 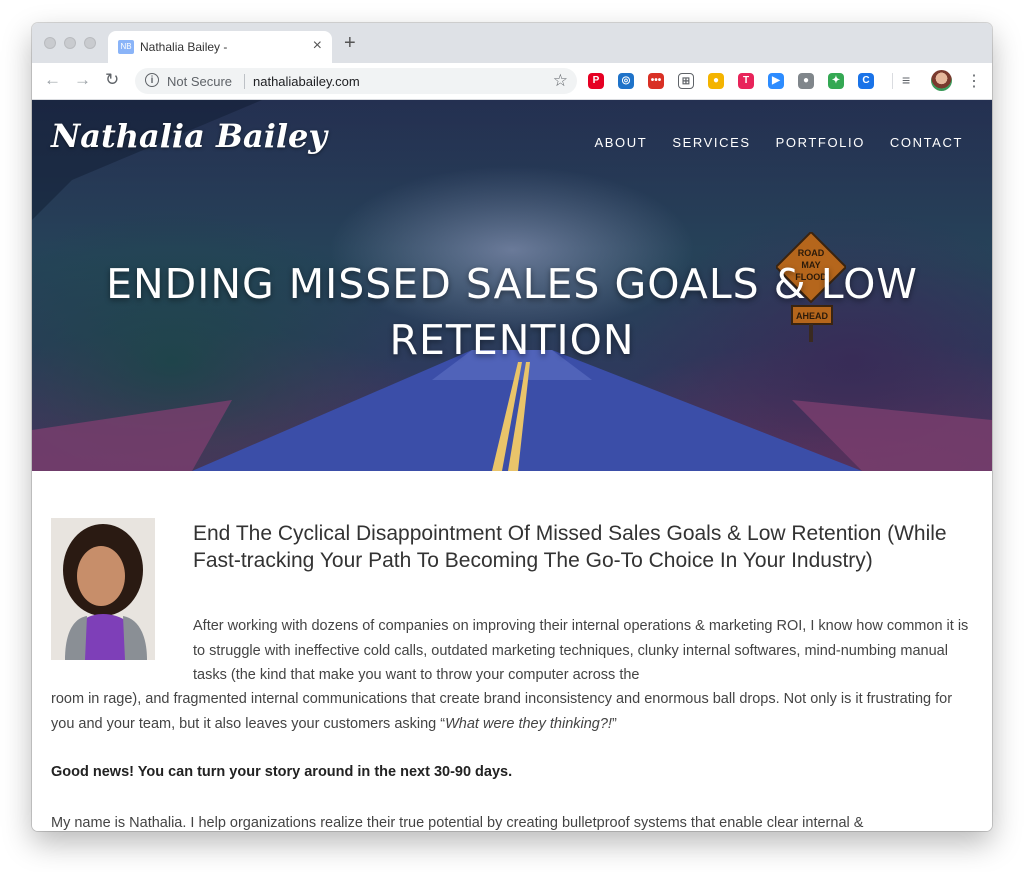 What do you see at coordinates (90, 43) in the screenshot?
I see `maximize-window-button` at bounding box center [90, 43].